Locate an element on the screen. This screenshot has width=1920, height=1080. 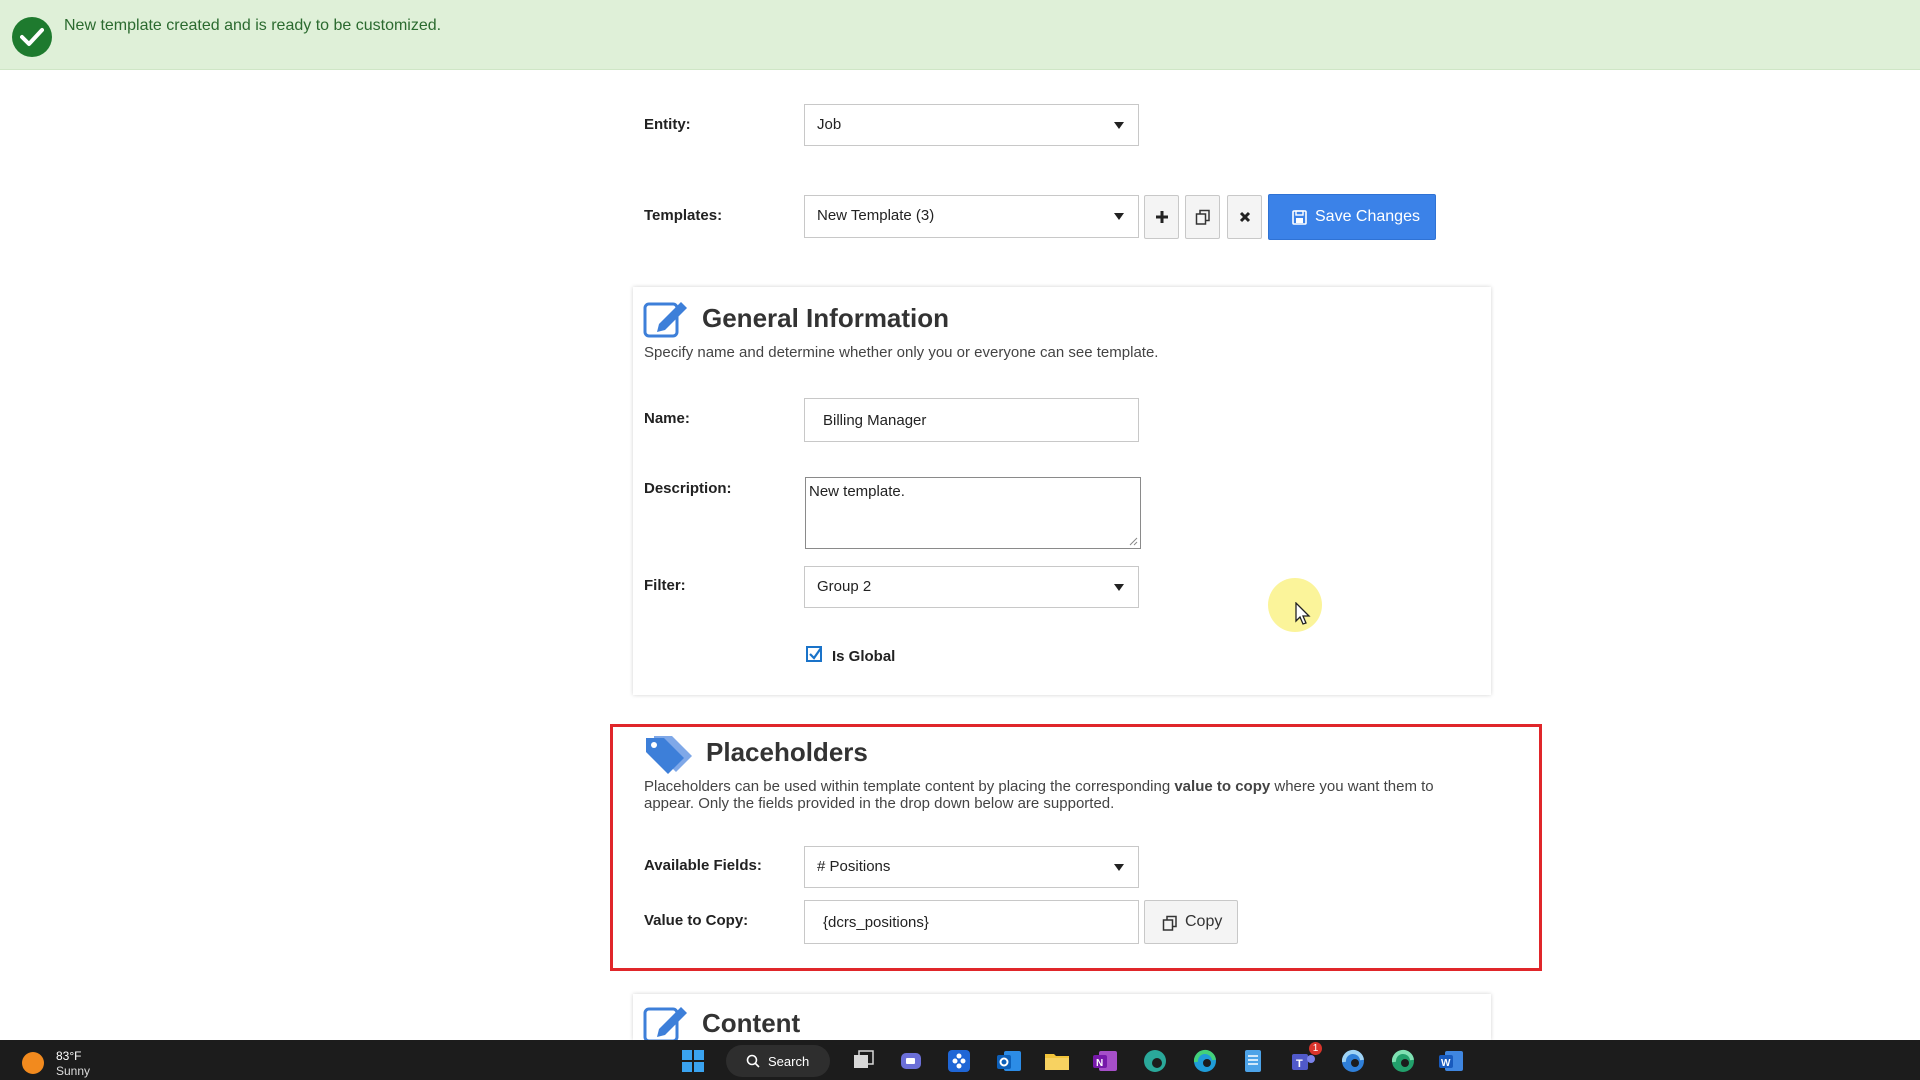
edge-icon is located at coordinates (1205, 1061).